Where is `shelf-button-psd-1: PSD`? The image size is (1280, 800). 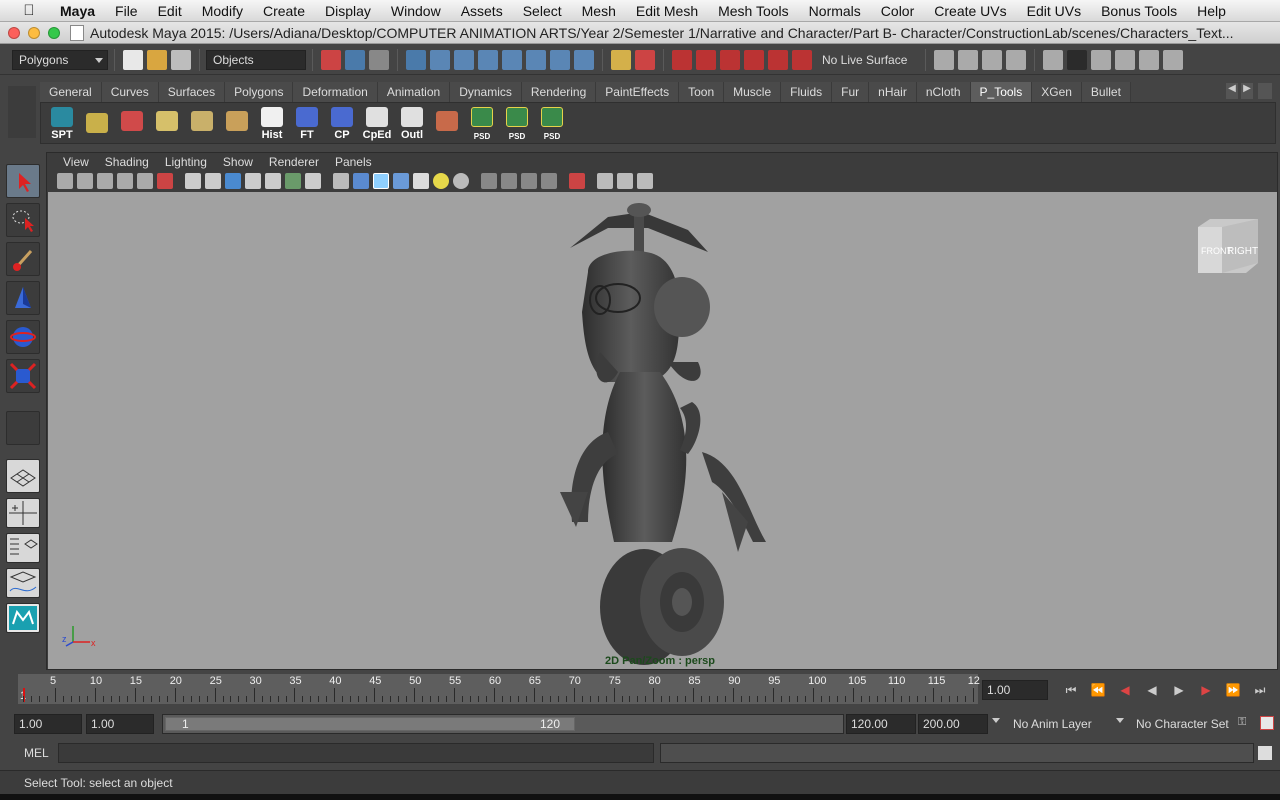 shelf-button-psd-1: PSD is located at coordinates (482, 123).